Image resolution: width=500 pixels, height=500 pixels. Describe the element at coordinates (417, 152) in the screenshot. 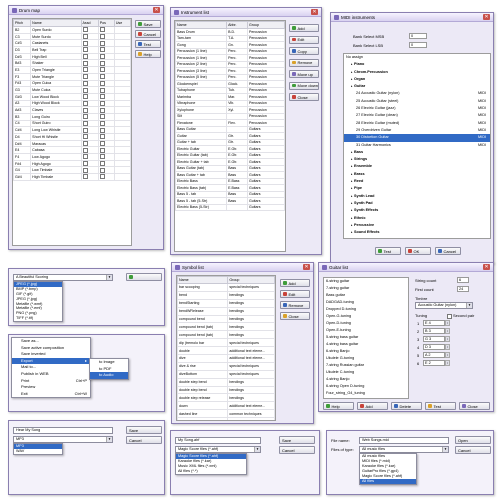

I see `tree-item: ▸Bass` at that location.